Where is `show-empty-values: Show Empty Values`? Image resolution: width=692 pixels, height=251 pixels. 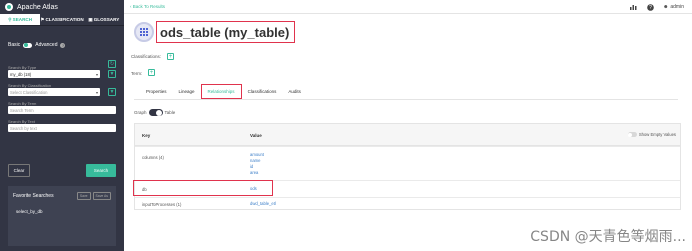 show-empty-values: Show Empty Values is located at coordinates (651, 134).